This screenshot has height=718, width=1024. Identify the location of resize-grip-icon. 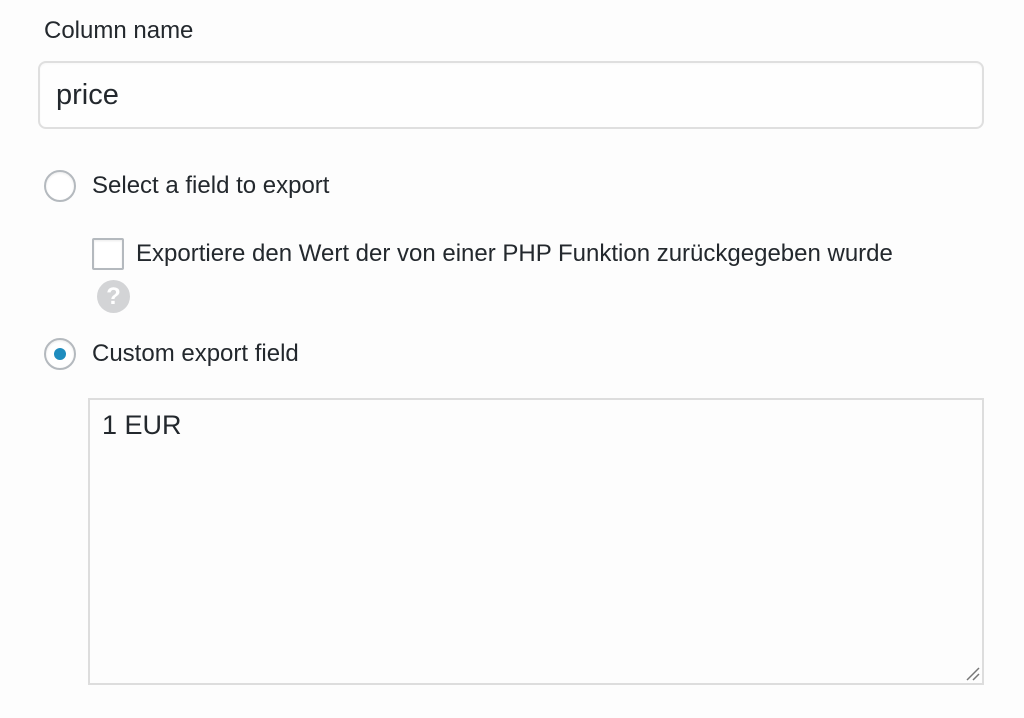
(972, 673).